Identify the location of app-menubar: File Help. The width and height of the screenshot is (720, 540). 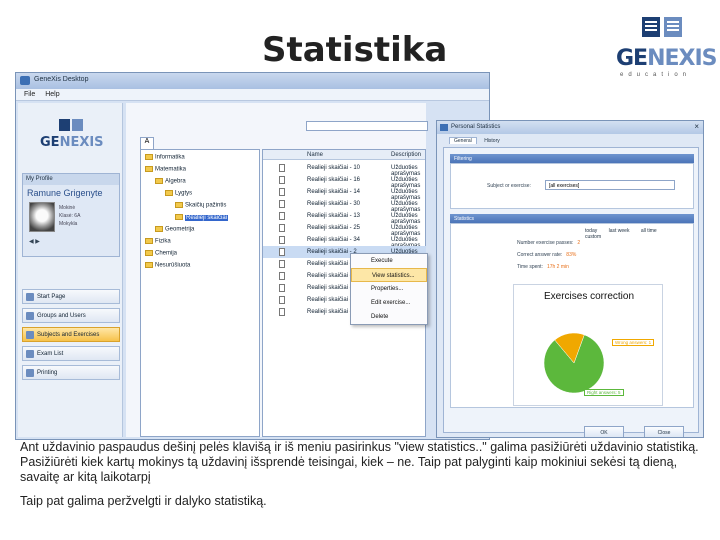
(252, 95).